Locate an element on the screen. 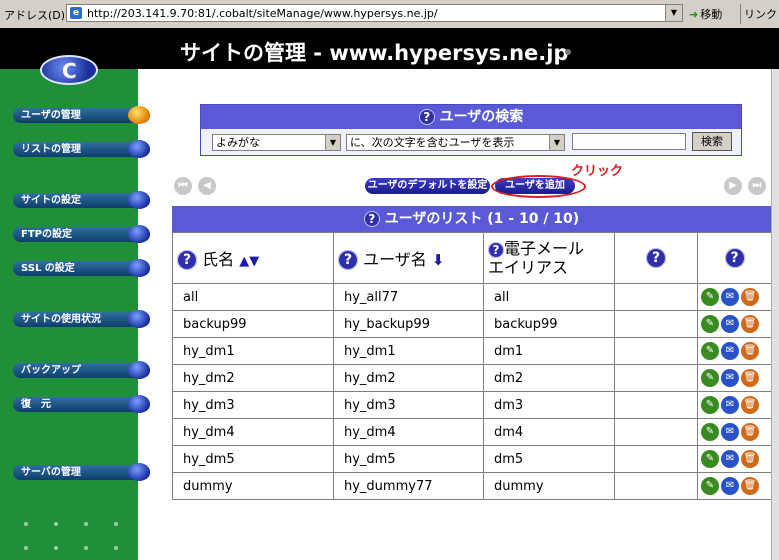 The image size is (779, 560). address-label: アドレス(D) is located at coordinates (35, 15).